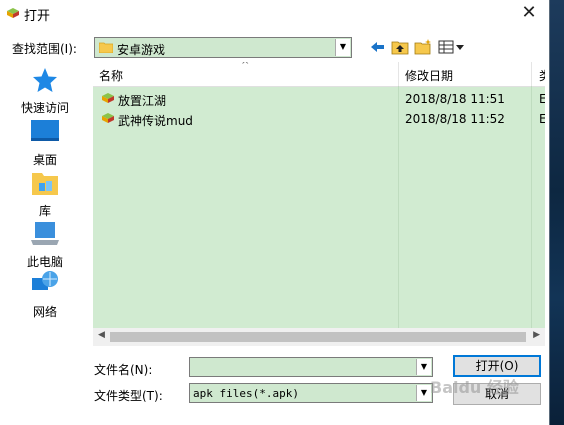 The width and height of the screenshot is (564, 425). What do you see at coordinates (45, 80) in the screenshot?
I see `star-icon` at bounding box center [45, 80].